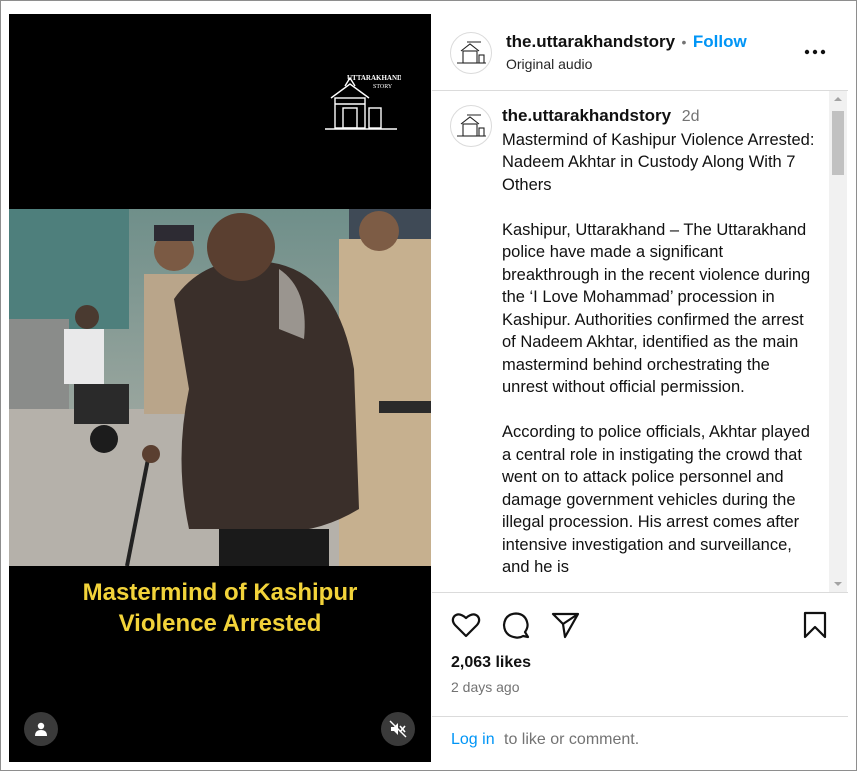 The height and width of the screenshot is (771, 857). Describe the element at coordinates (640, 626) in the screenshot. I see `action-bar` at that location.